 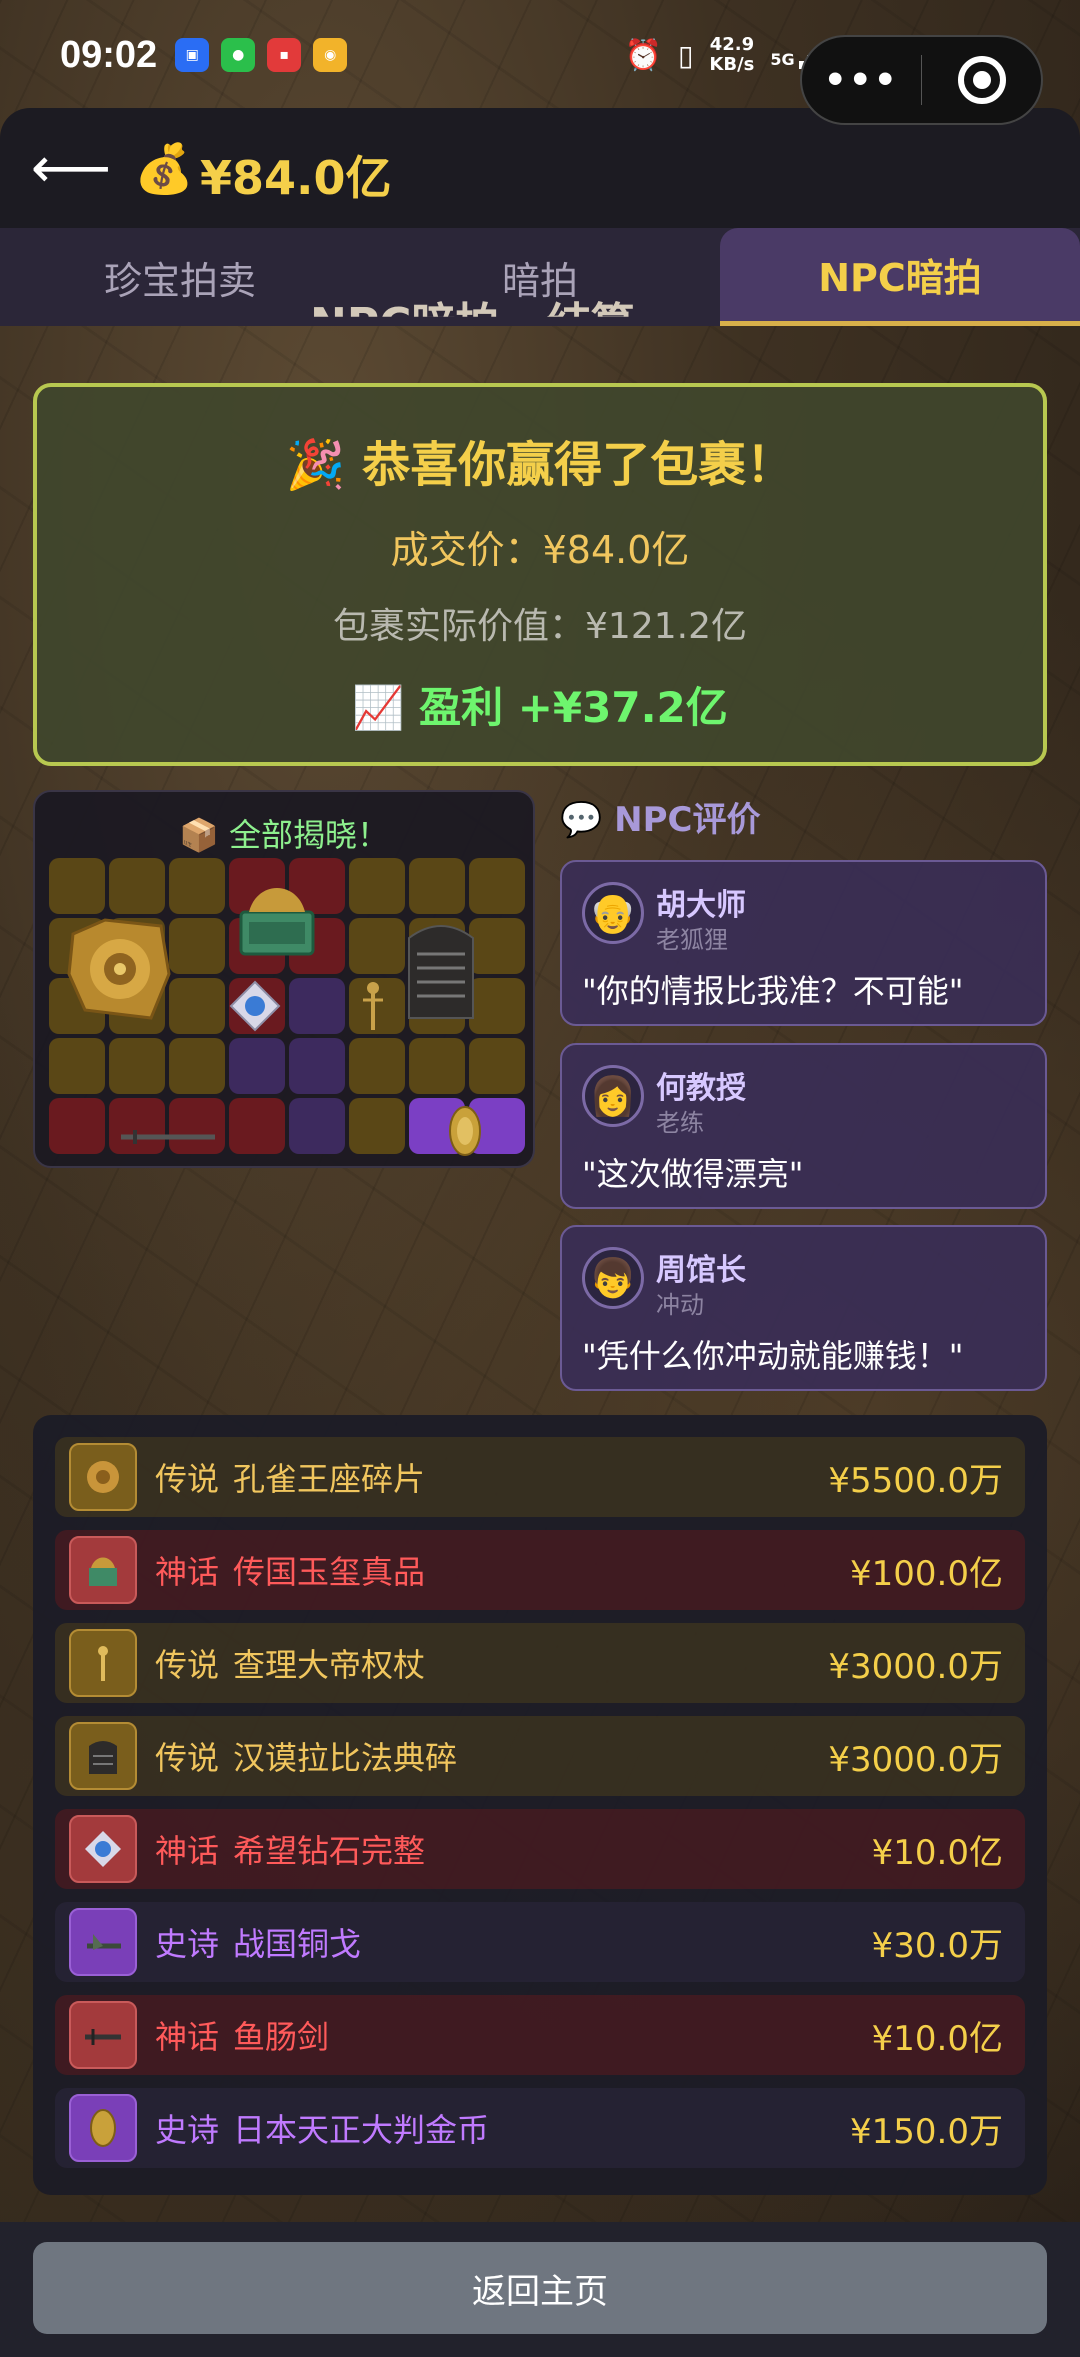 I want to click on xiaohongshu-icon: ▪, so click(x=284, y=55).